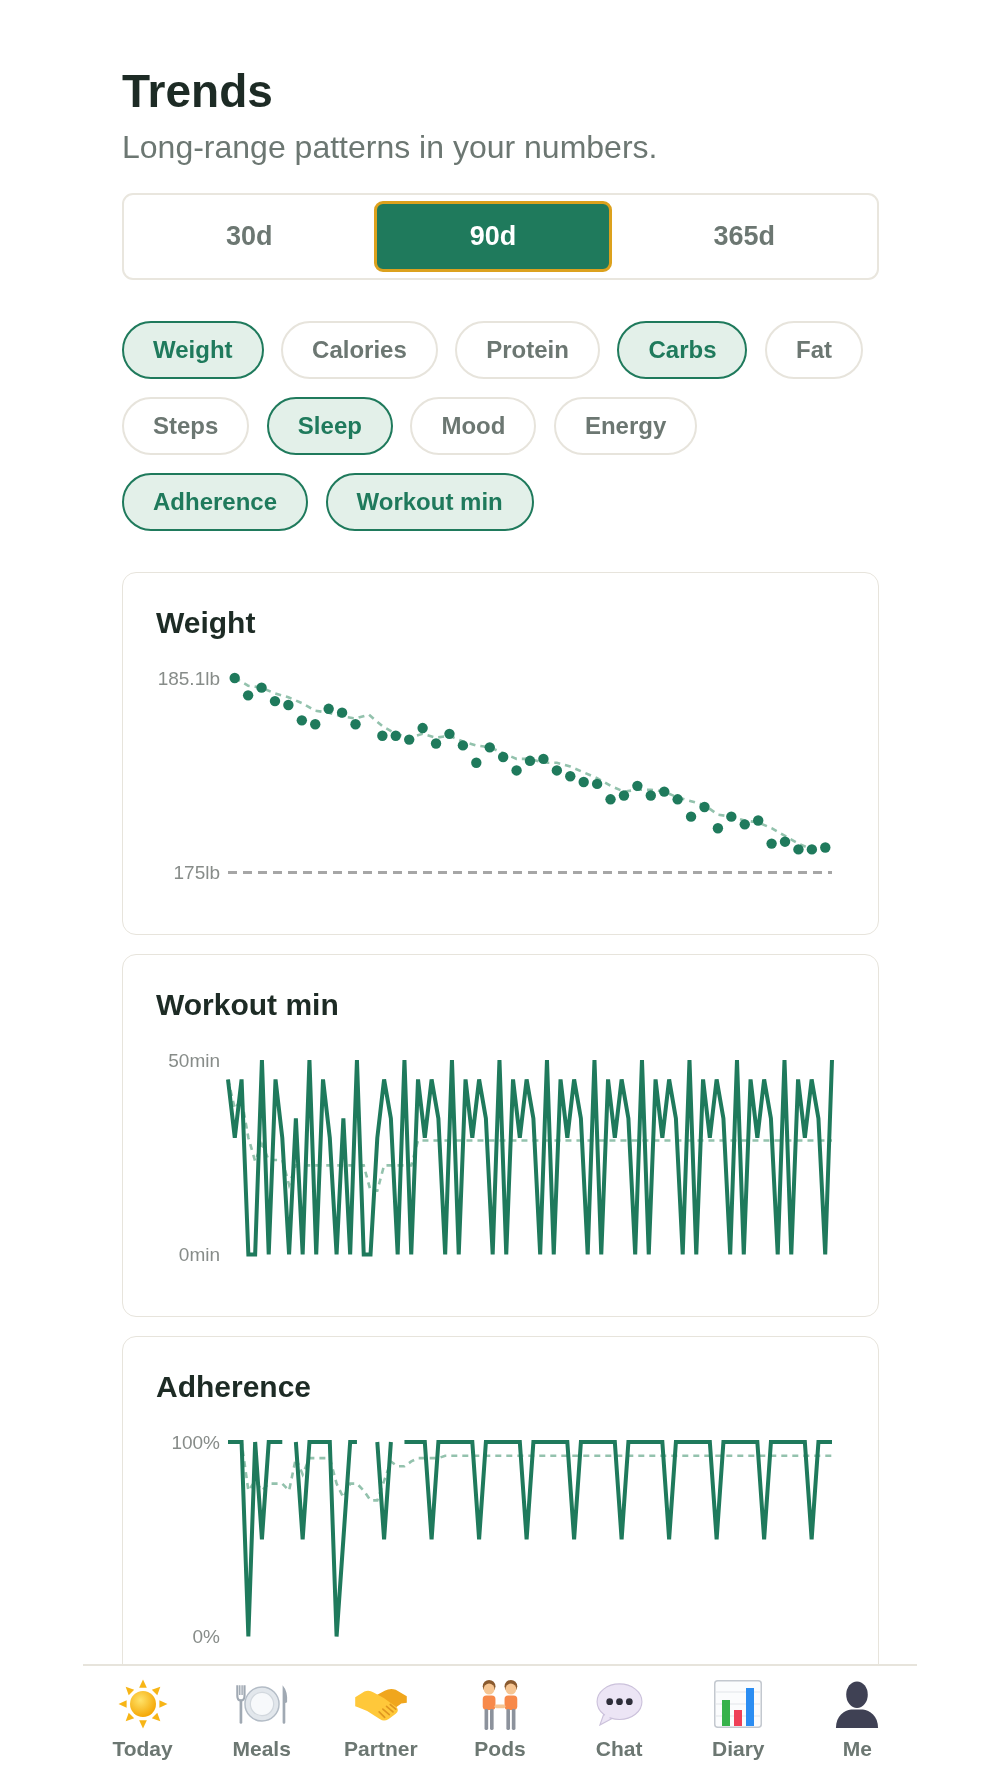  What do you see at coordinates (215, 502) in the screenshot?
I see `metric-chip: Adherence` at bounding box center [215, 502].